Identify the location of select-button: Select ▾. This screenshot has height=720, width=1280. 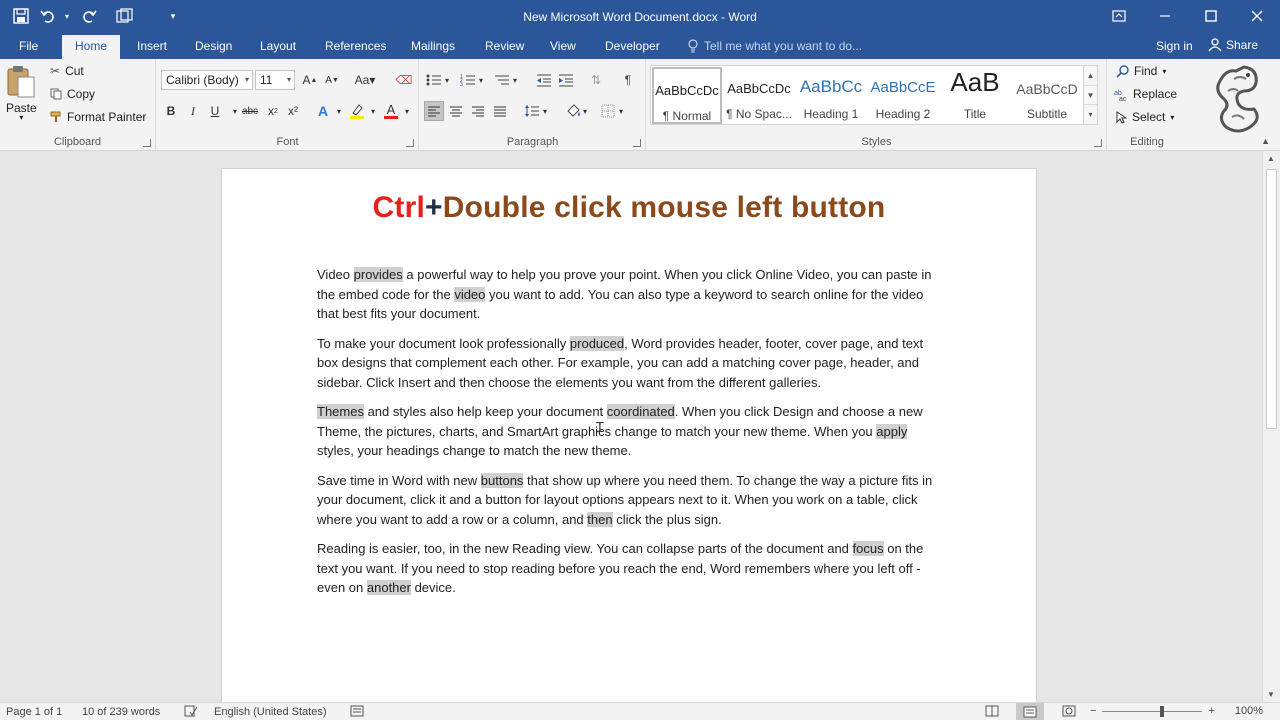
(1145, 117).